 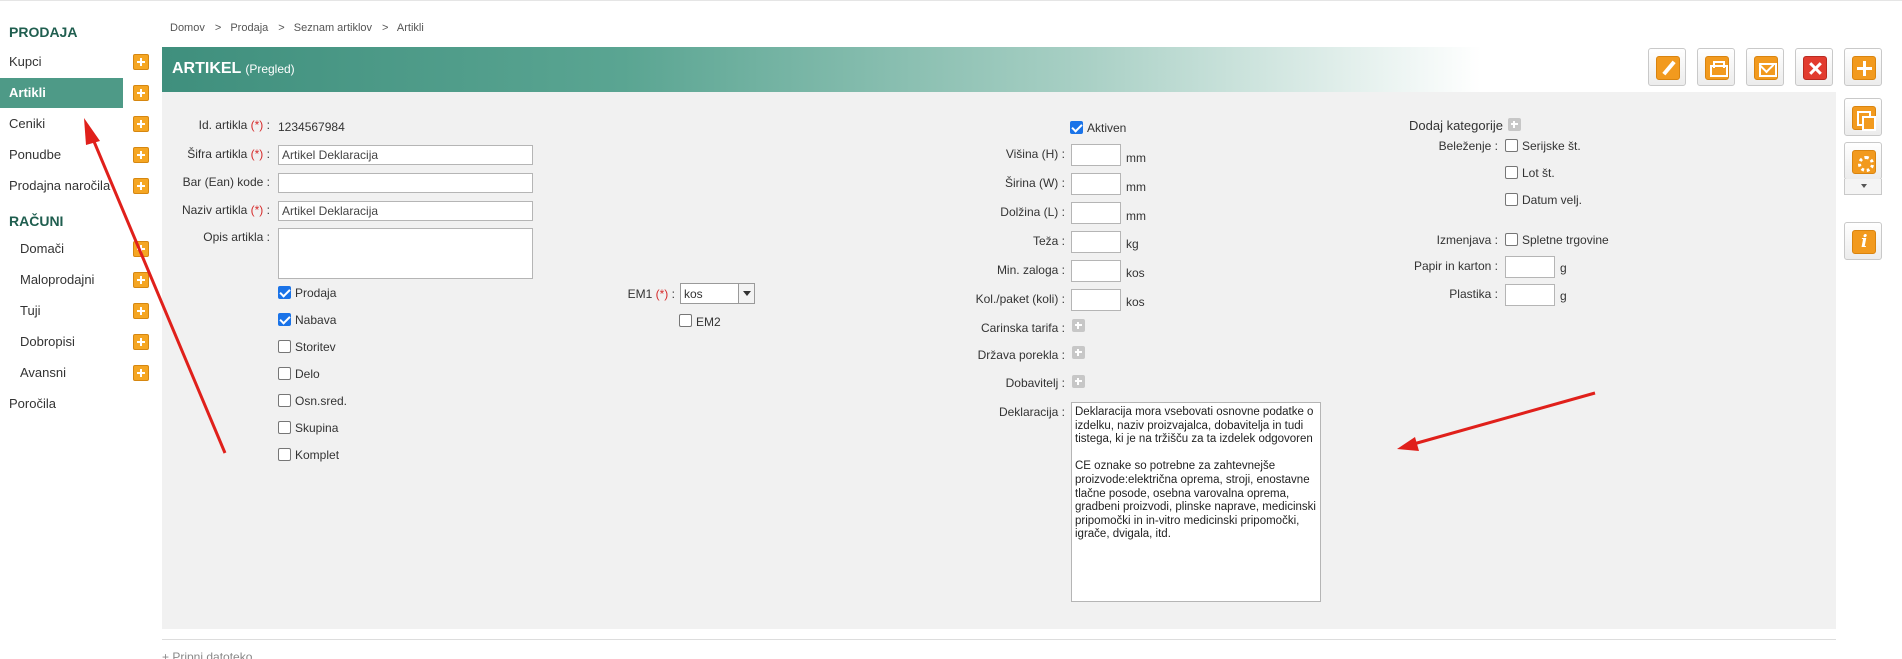 I want to click on dobavitelj-label: Dobavitelj :, so click(x=1035, y=383).